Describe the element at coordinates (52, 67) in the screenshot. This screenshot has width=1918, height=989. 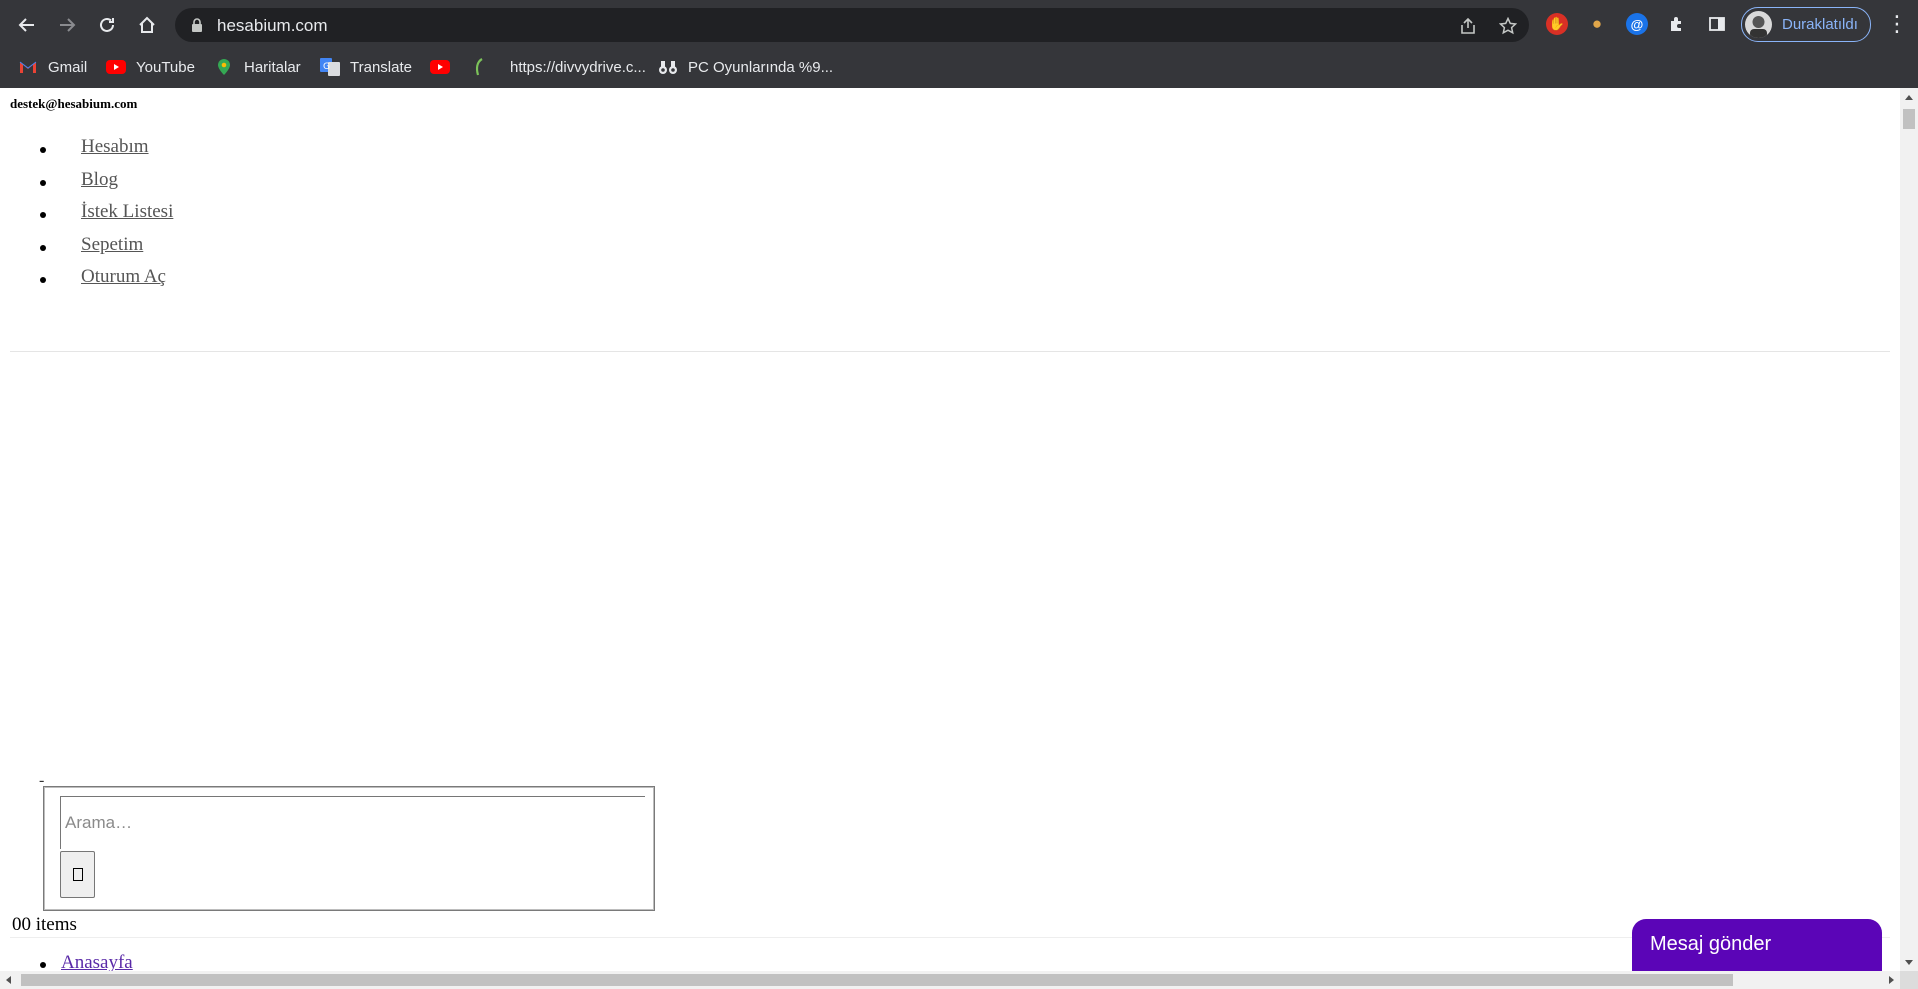
I see `bookmark-gmail: Gmail` at that location.